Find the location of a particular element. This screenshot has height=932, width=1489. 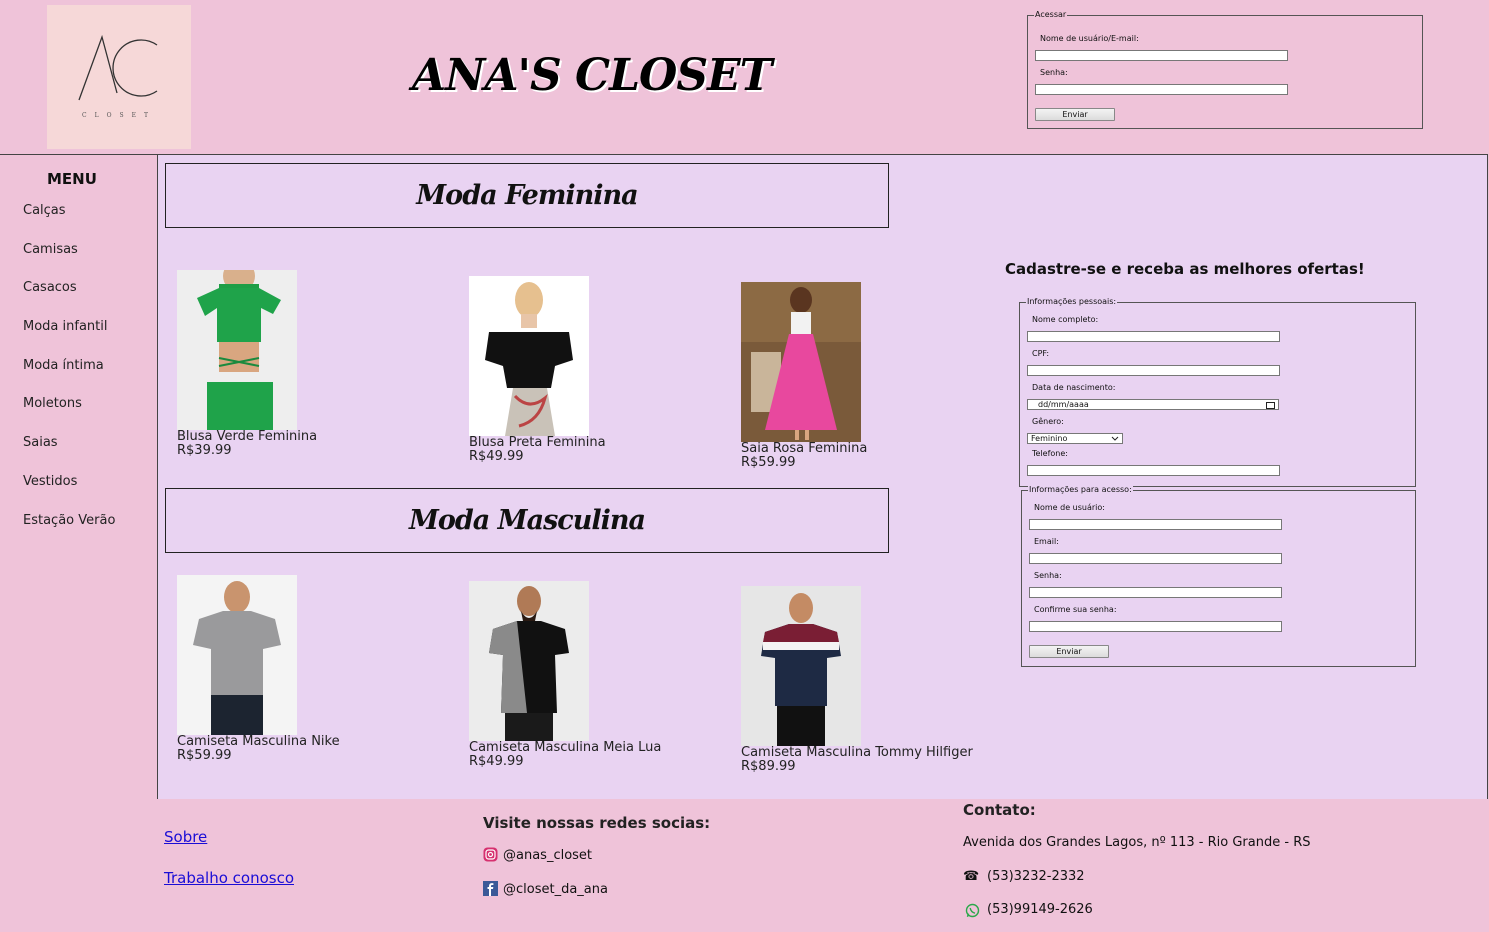

menu-item-calcas: Calças is located at coordinates (44, 210).